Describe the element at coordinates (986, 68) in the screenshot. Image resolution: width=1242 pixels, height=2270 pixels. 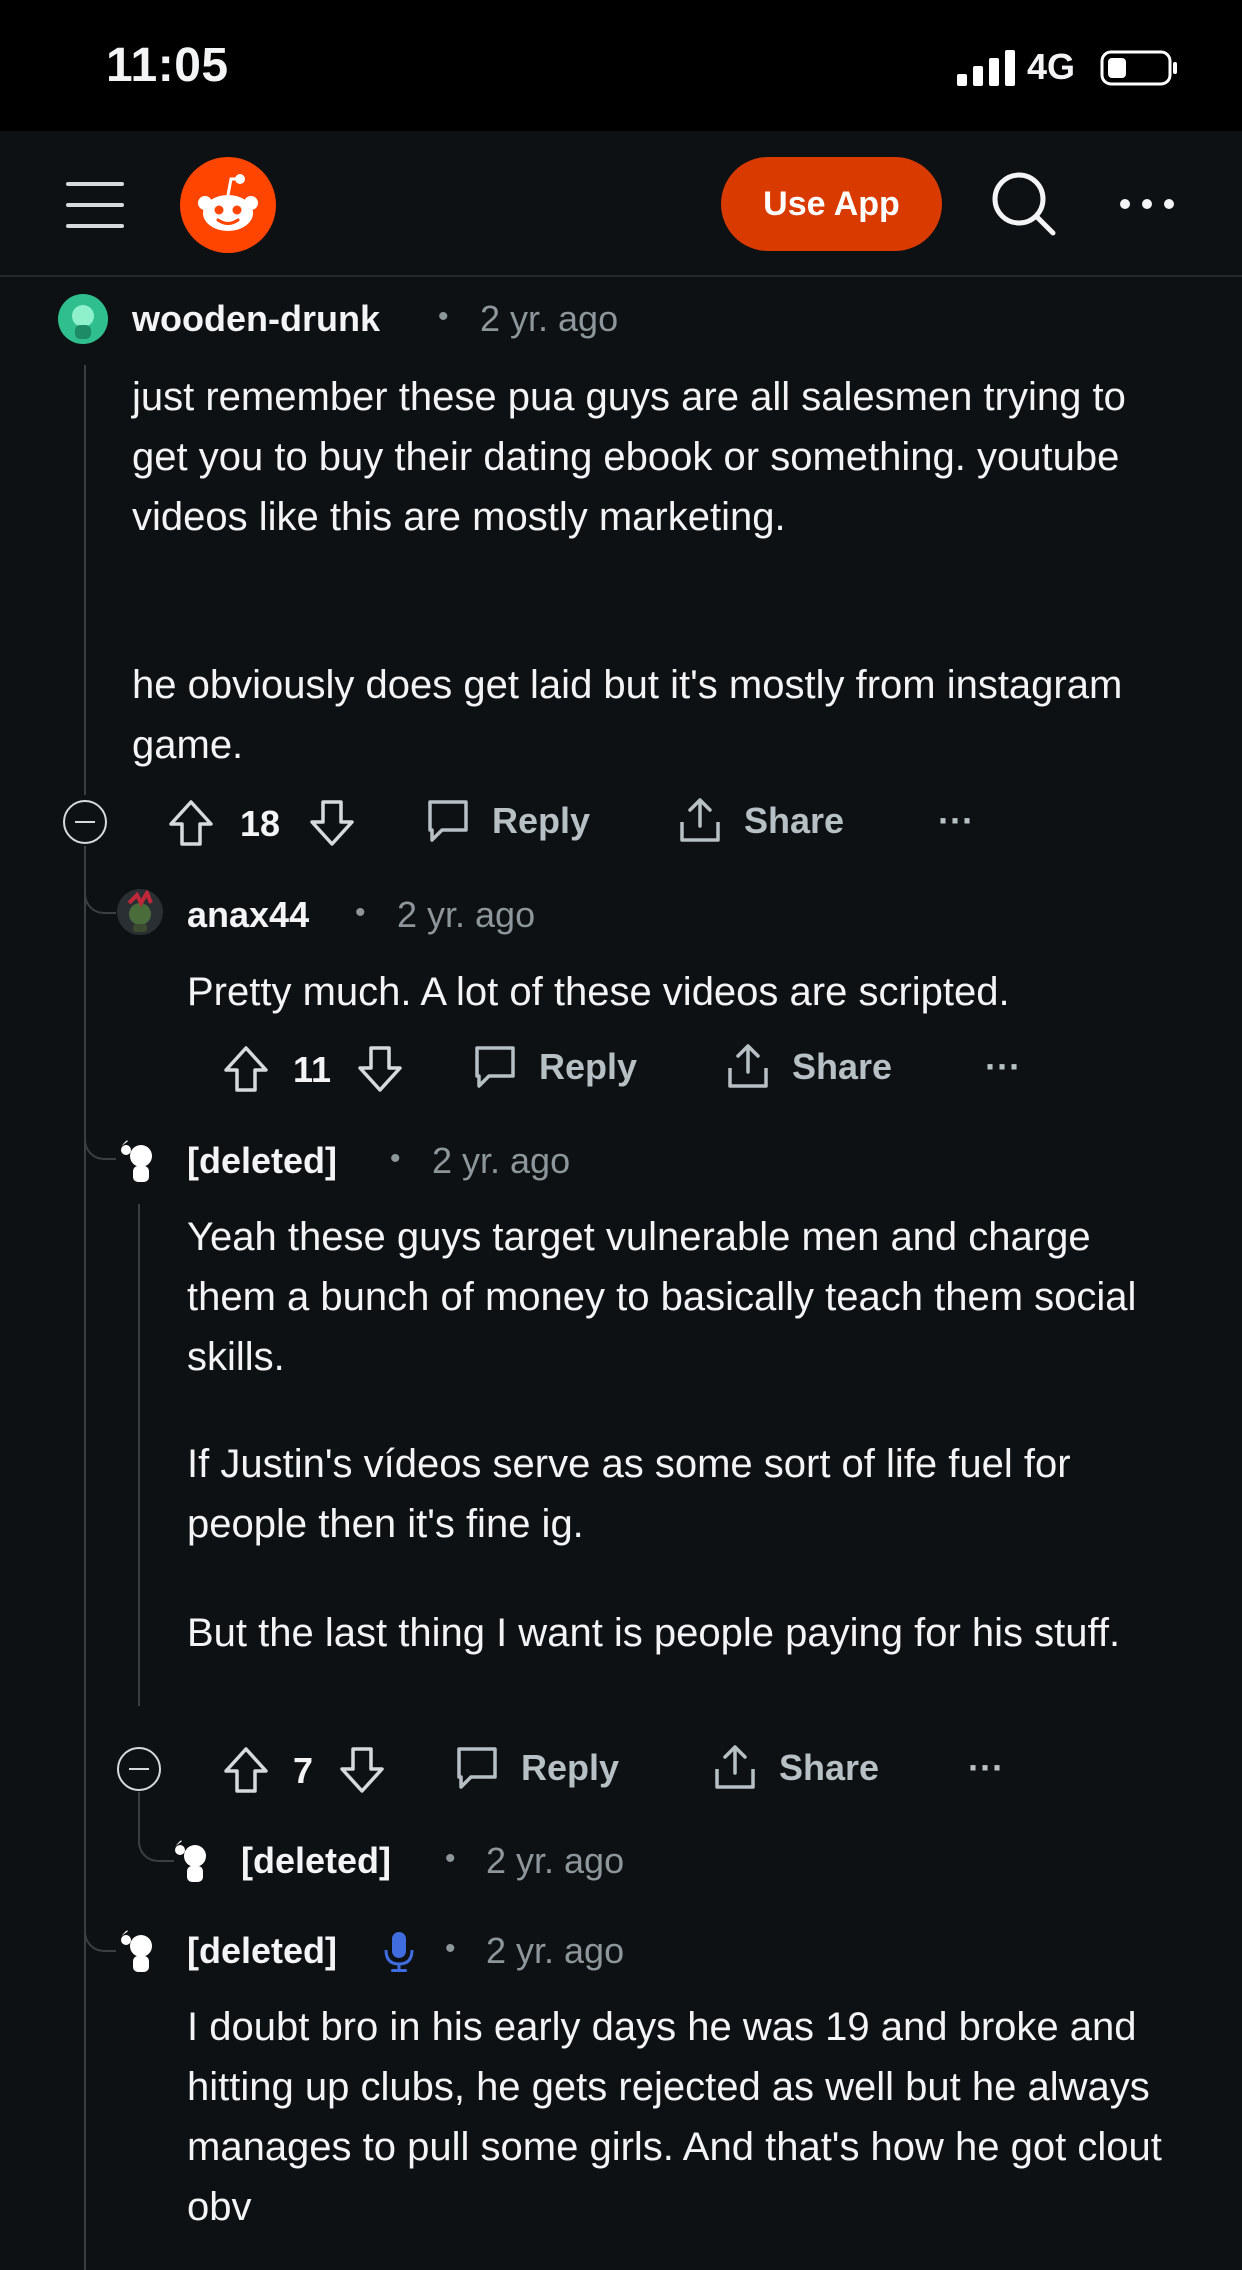
I see `signal-icon` at that location.